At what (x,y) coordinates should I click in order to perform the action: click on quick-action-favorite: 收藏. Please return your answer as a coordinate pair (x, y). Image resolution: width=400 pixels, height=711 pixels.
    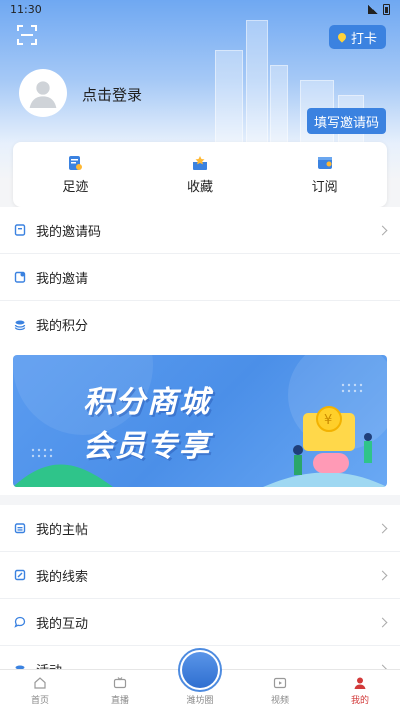
    Looking at the image, I should click on (200, 174).